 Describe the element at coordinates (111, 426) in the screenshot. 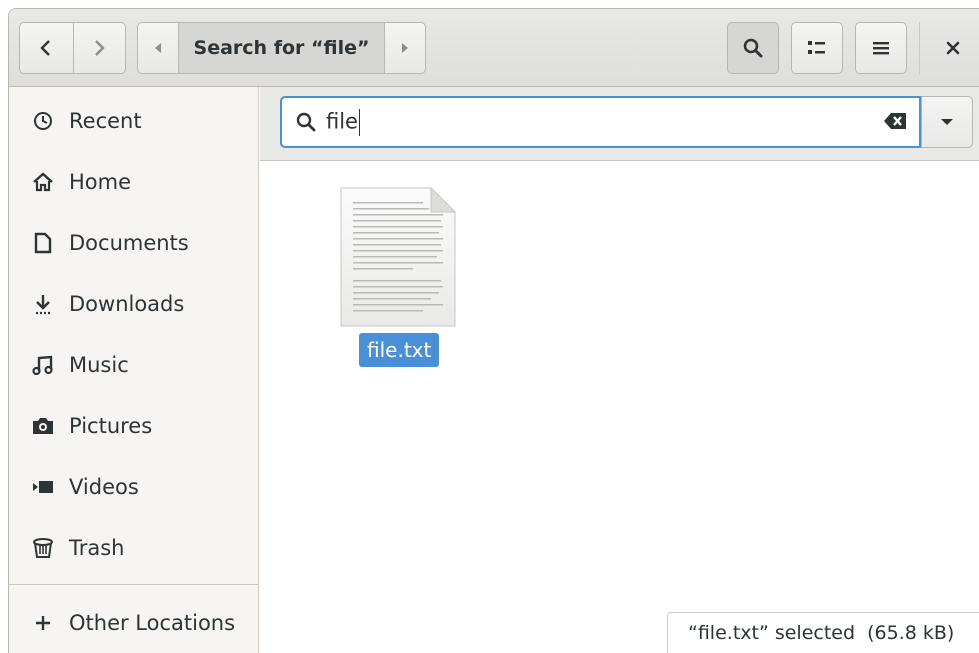

I see `sidebar-item-label: Pictures` at that location.